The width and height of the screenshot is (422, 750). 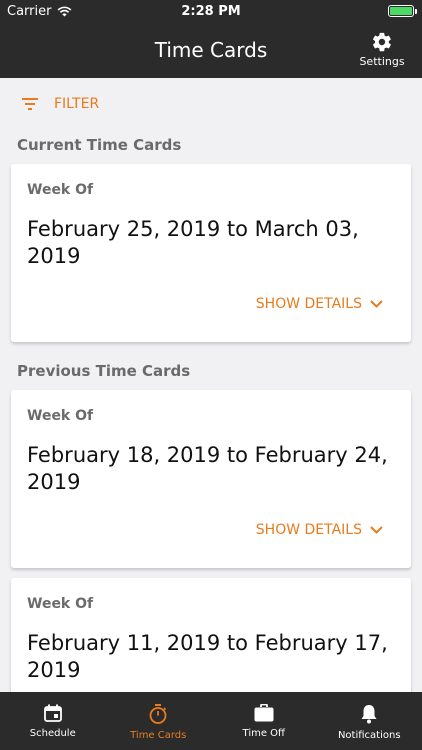 I want to click on tab-time-cards: Time Cards, so click(x=159, y=721).